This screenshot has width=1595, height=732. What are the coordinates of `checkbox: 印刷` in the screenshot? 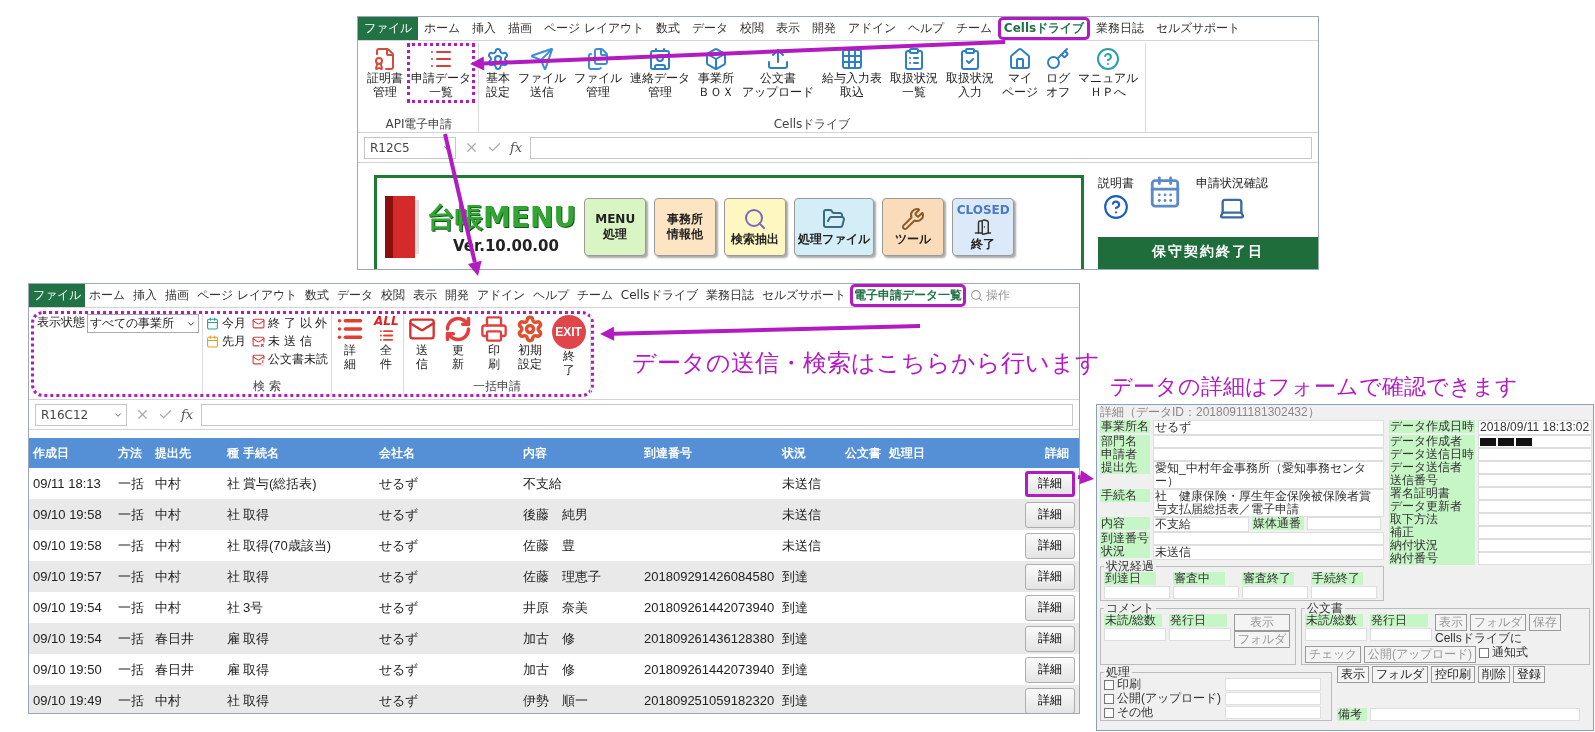 It's located at (1163, 684).